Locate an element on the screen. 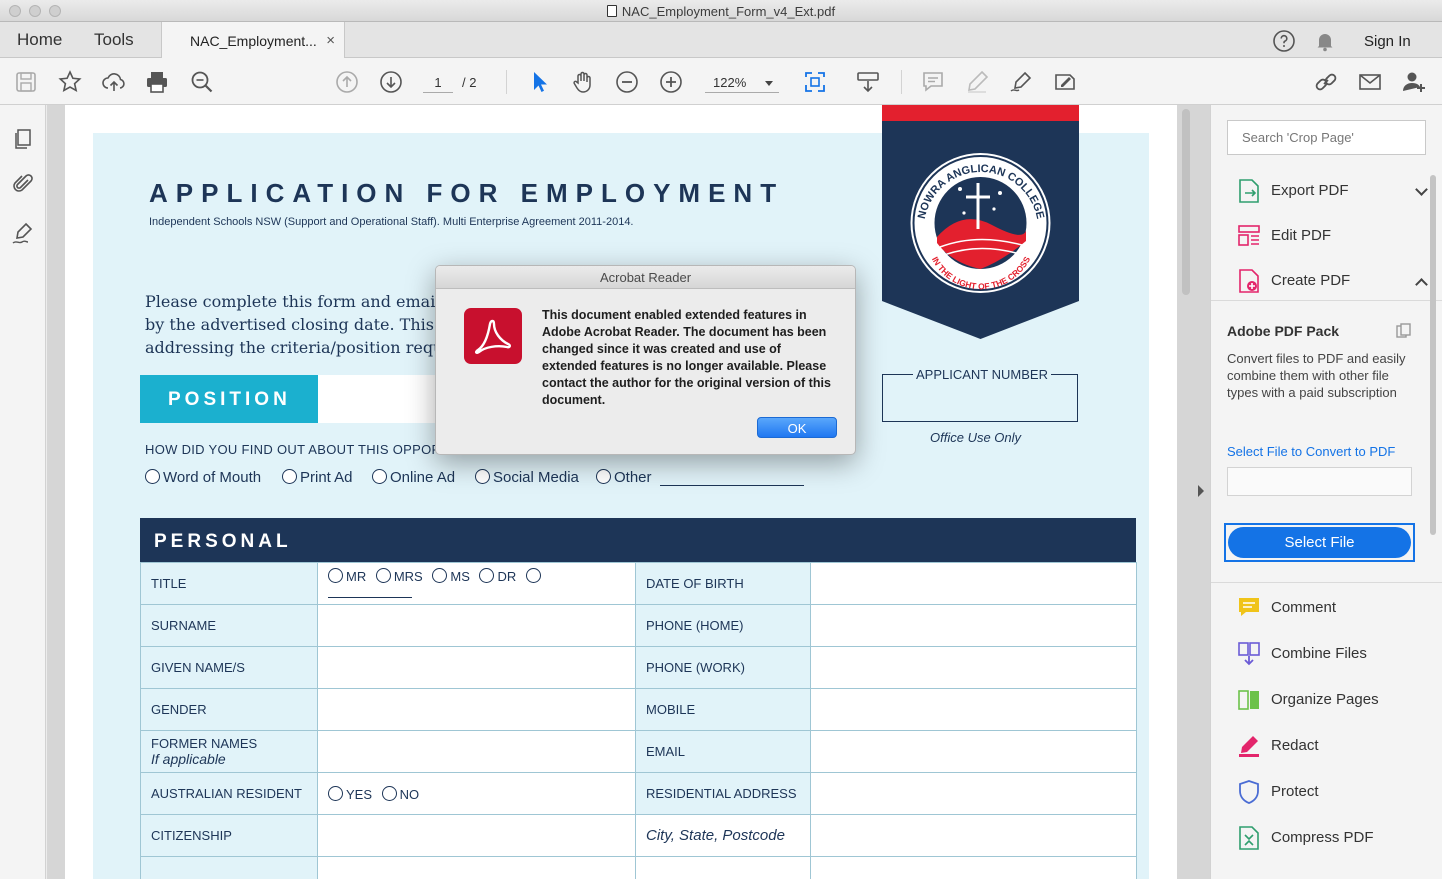 The height and width of the screenshot is (879, 1442). email-field is located at coordinates (973, 751).